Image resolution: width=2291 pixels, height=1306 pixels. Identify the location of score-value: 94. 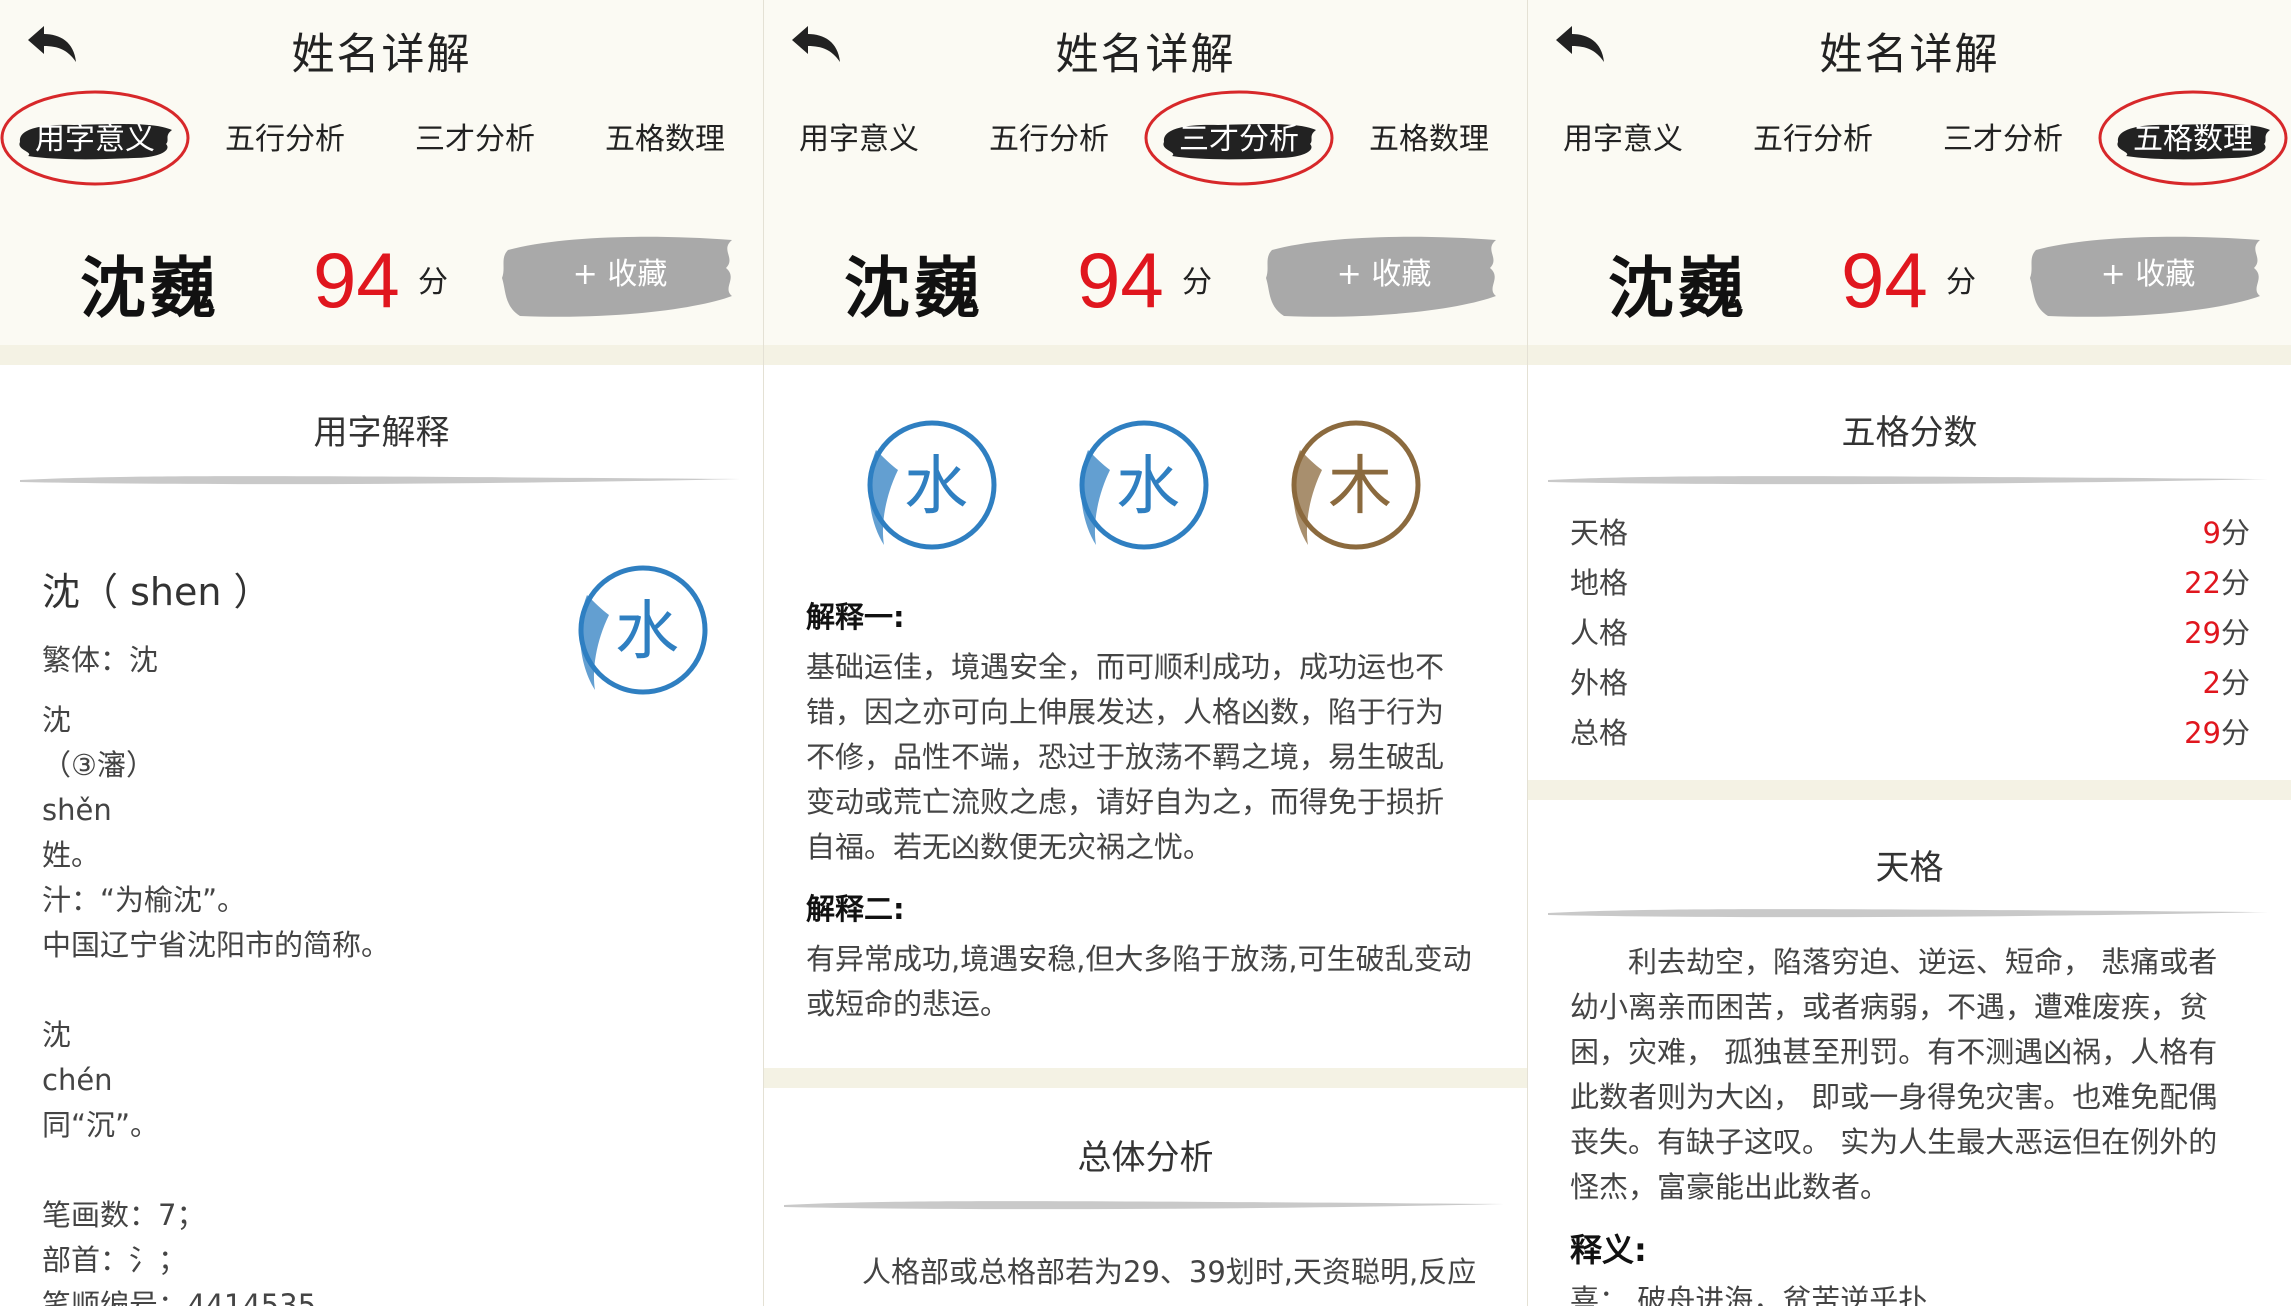
(1120, 280).